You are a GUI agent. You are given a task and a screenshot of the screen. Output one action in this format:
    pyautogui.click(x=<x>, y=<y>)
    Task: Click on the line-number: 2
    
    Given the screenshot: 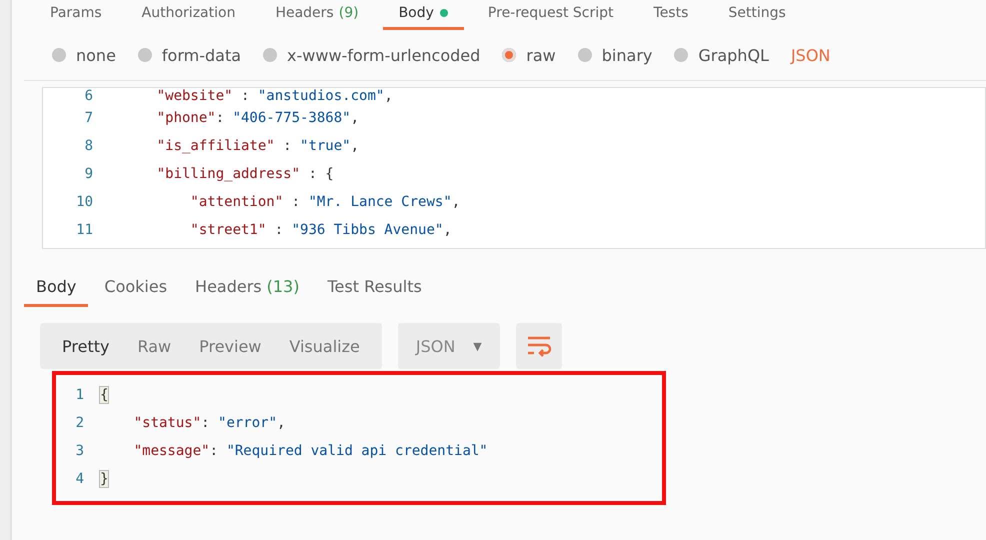 What is the action you would take?
    pyautogui.click(x=79, y=423)
    